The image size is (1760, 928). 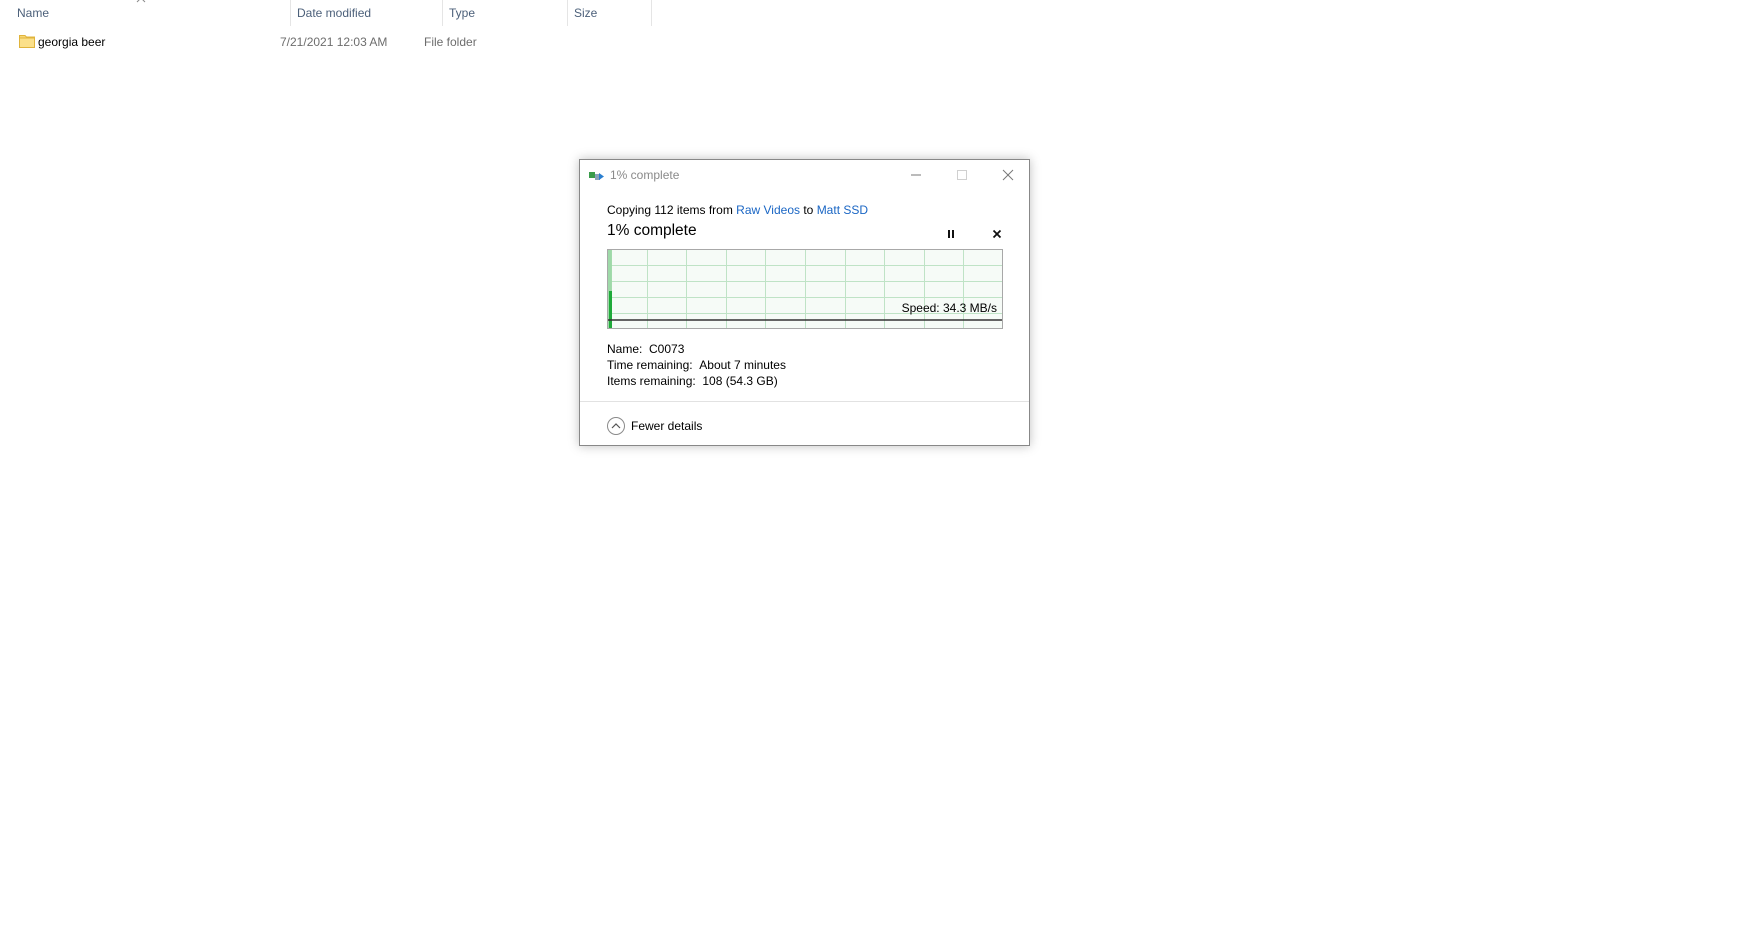 I want to click on detail-items-label: Items remaining:, so click(x=651, y=381).